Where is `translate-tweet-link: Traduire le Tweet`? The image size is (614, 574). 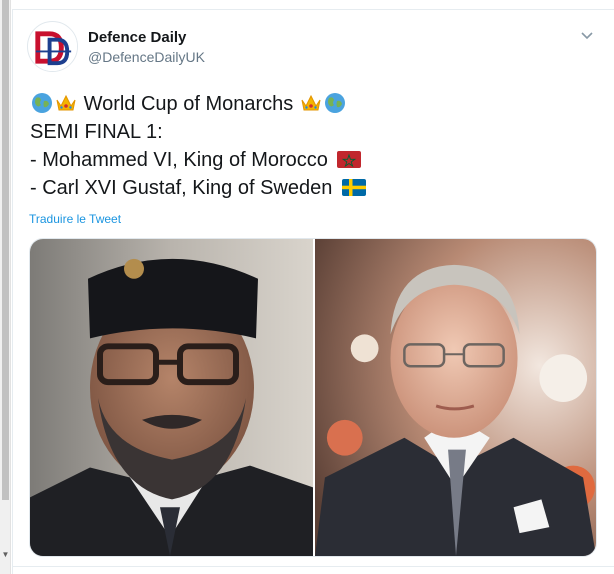
translate-tweet-link: Traduire le Tweet is located at coordinates (75, 219).